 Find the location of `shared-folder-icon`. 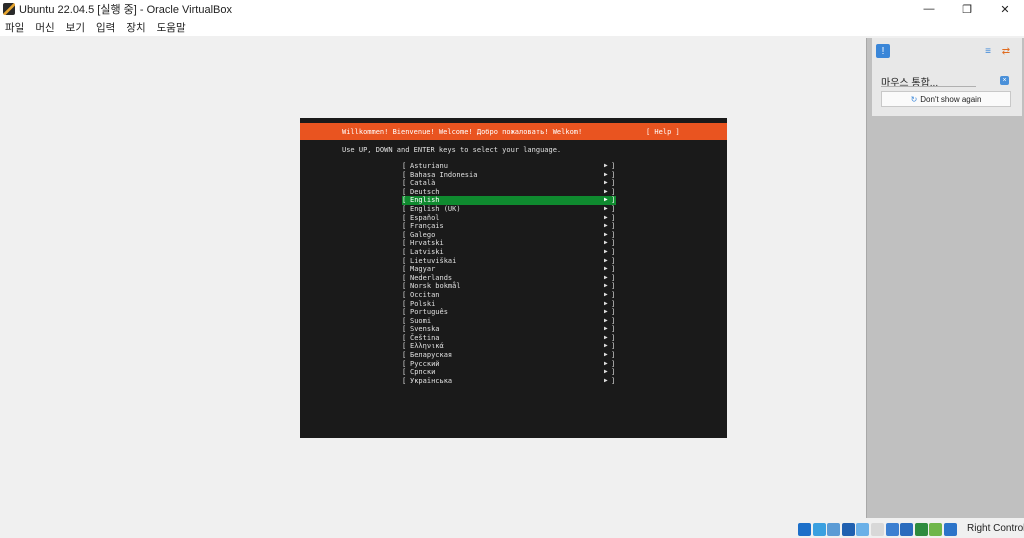

shared-folder-icon is located at coordinates (877, 529).